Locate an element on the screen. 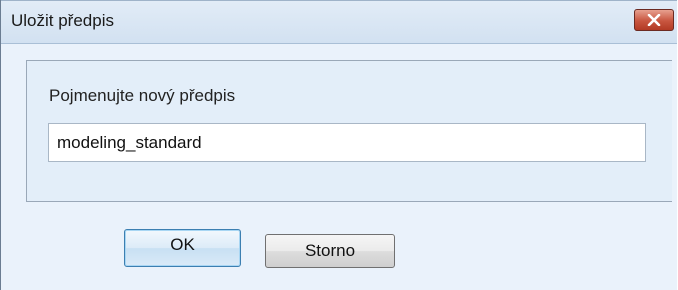  close-icon is located at coordinates (654, 20).